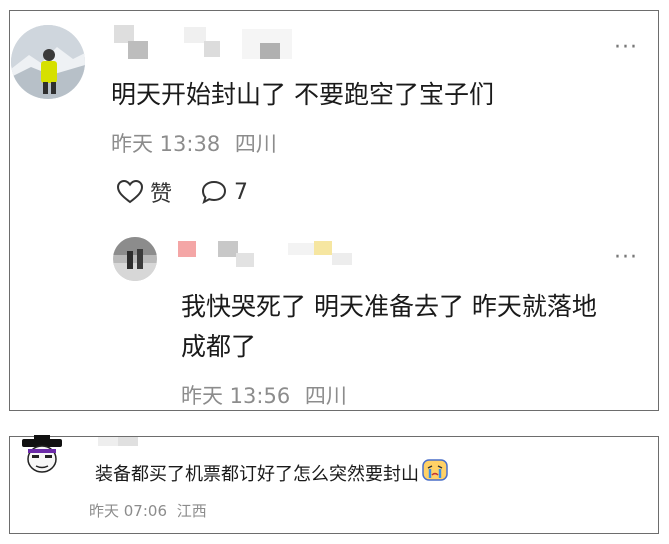  What do you see at coordinates (255, 144) in the screenshot?
I see `comment-location: 四川` at bounding box center [255, 144].